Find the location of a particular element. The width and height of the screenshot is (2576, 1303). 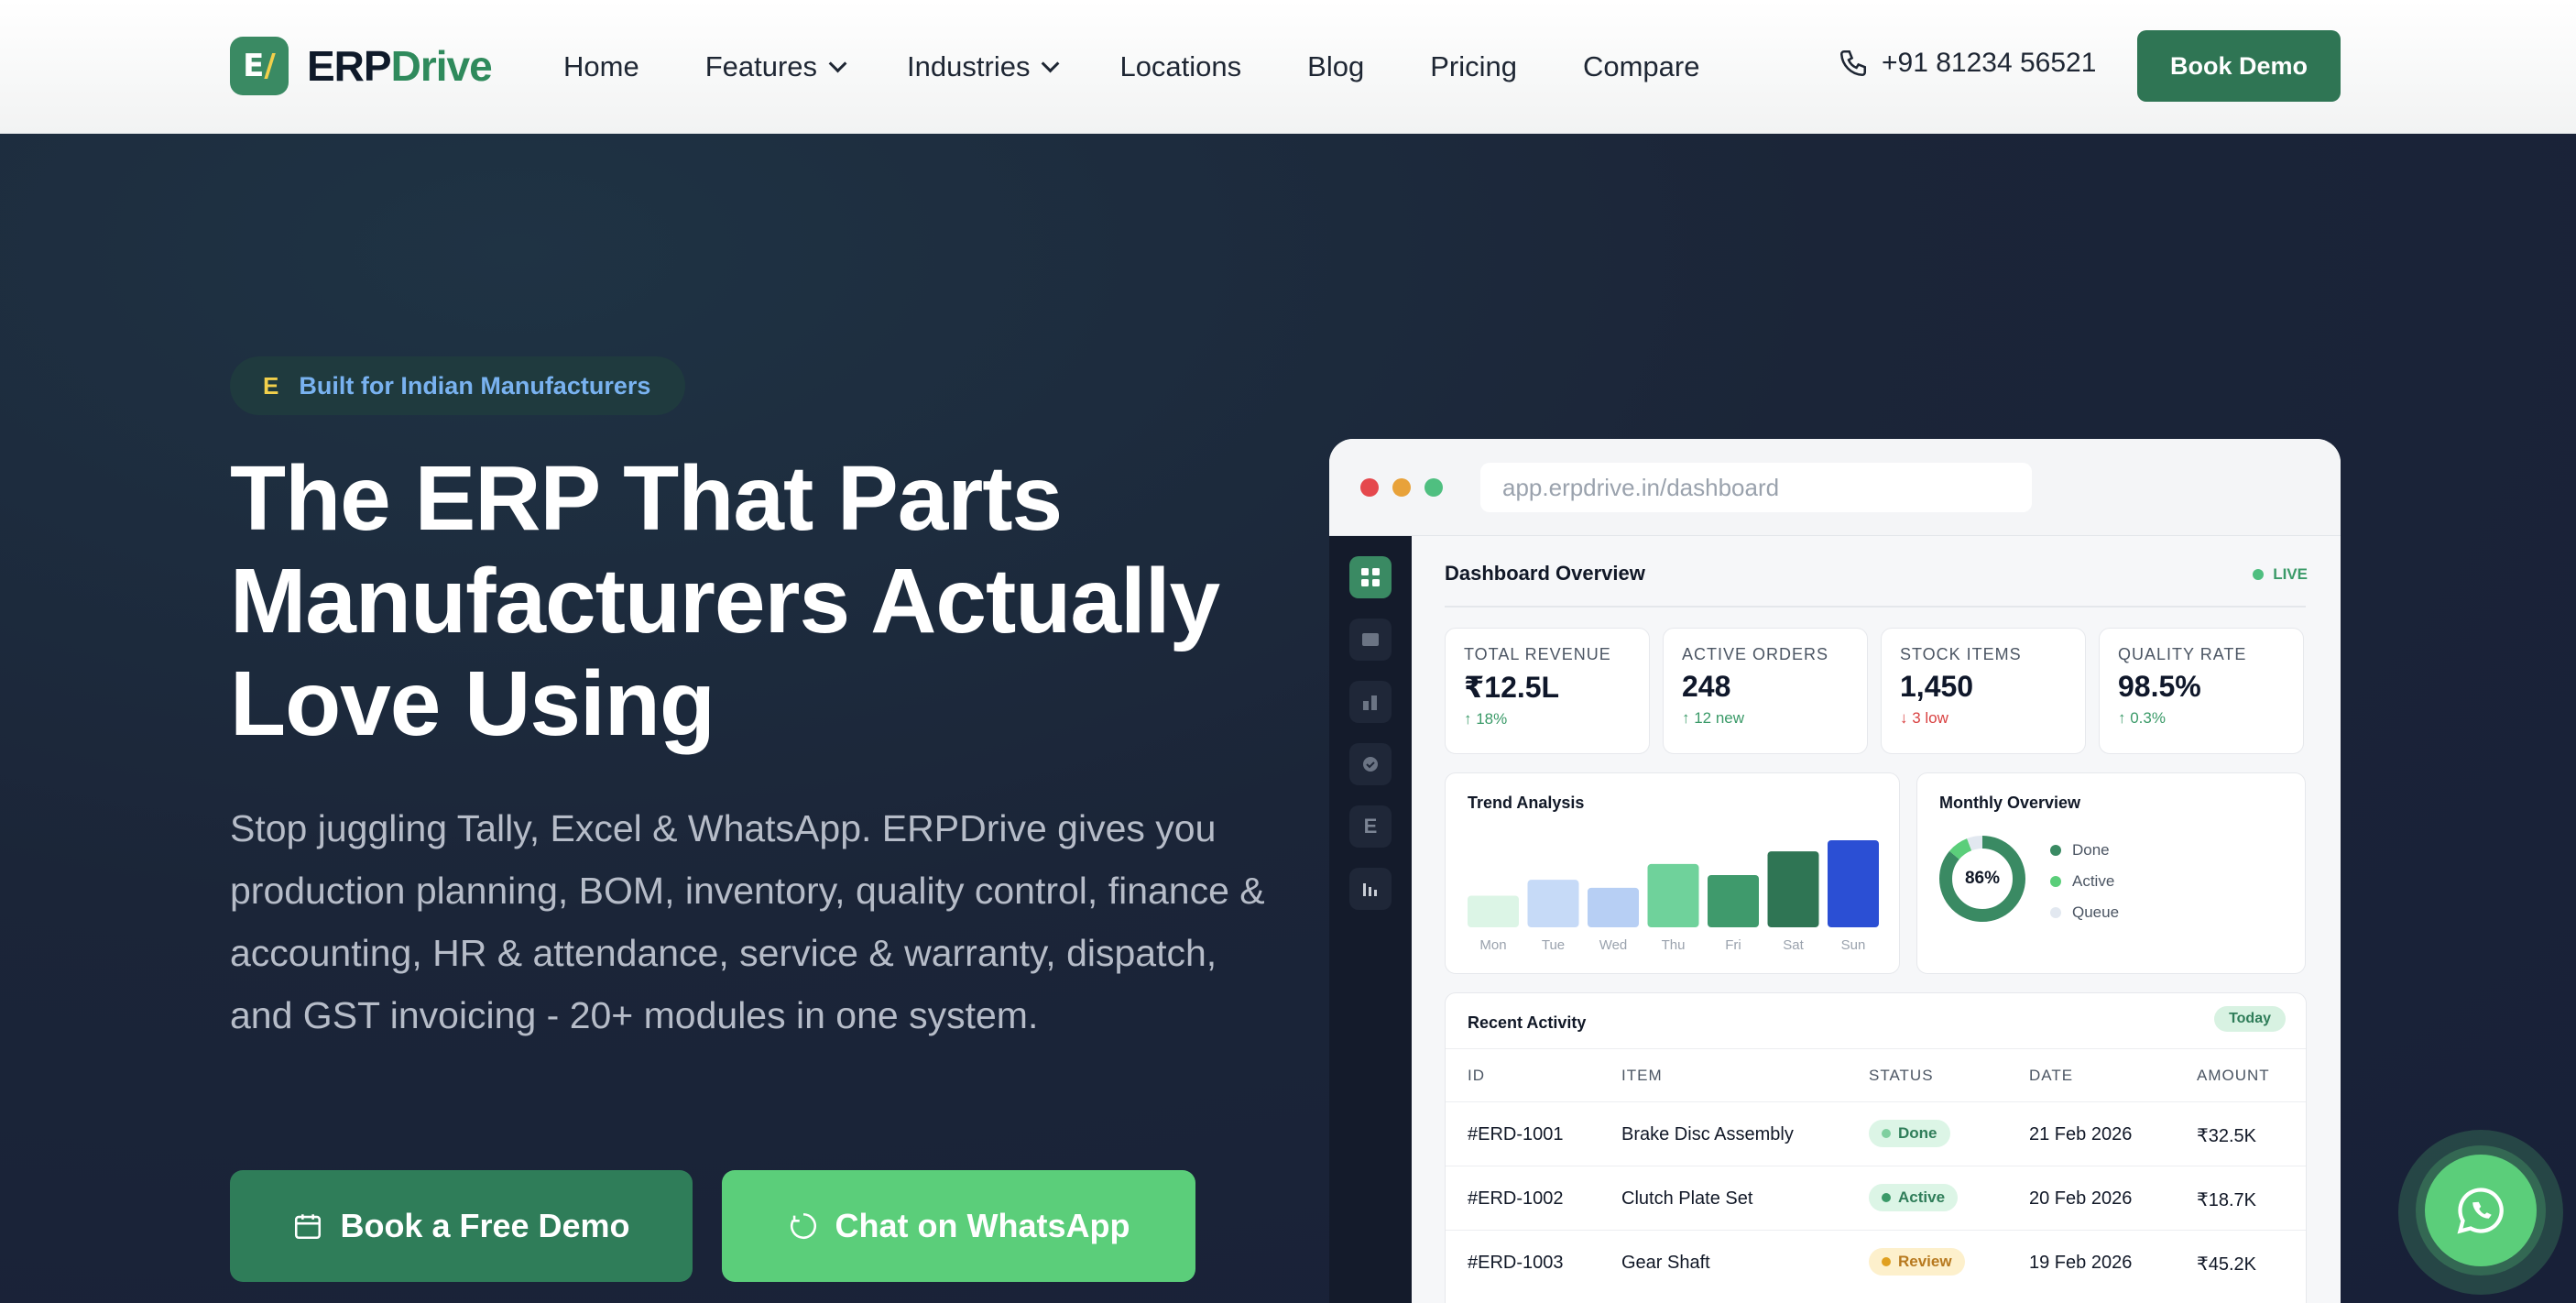

nav-item-industries: Industries is located at coordinates (984, 66).